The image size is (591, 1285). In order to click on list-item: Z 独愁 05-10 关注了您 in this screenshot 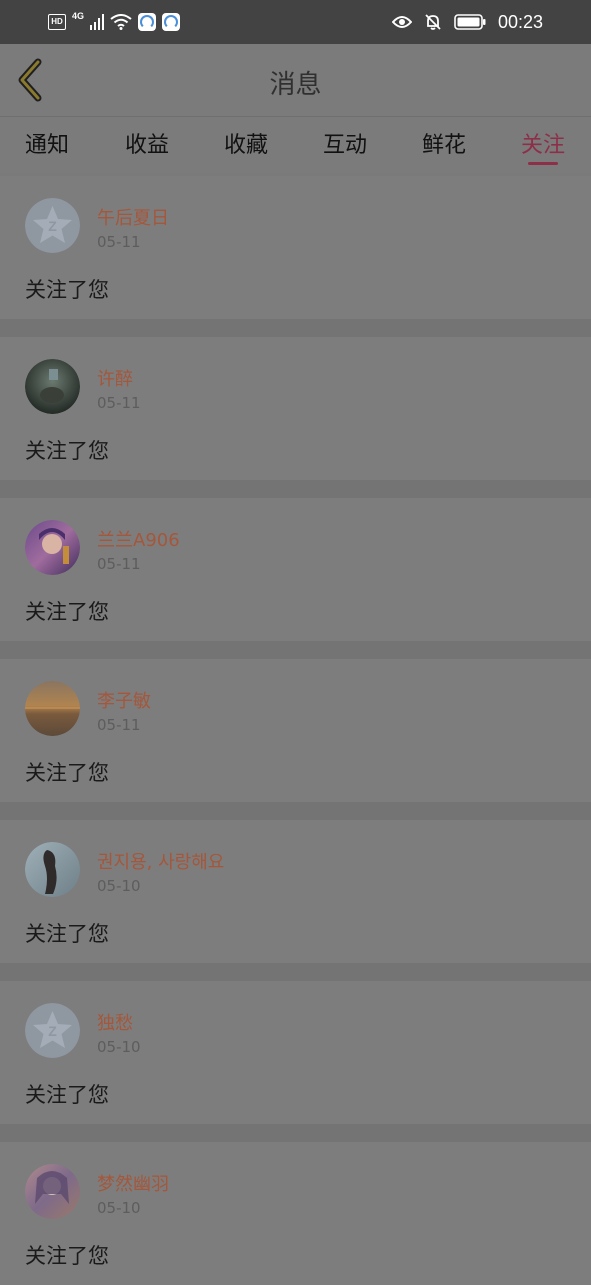, I will do `click(295, 1052)`.